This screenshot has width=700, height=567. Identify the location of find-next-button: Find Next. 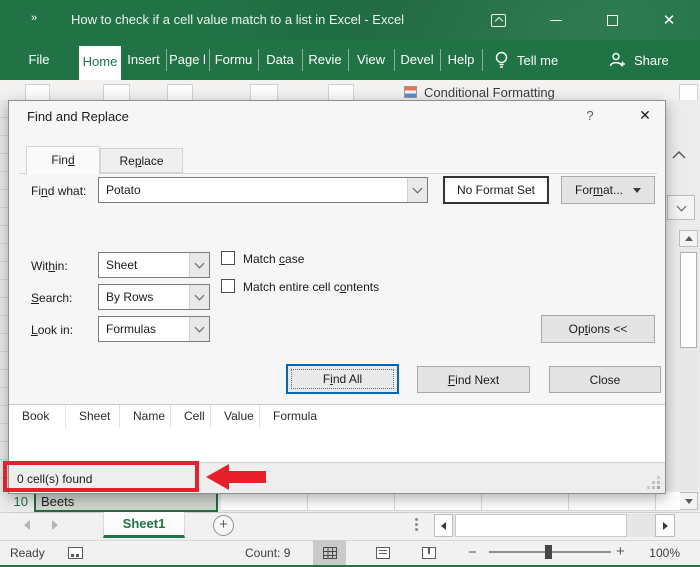
(473, 379).